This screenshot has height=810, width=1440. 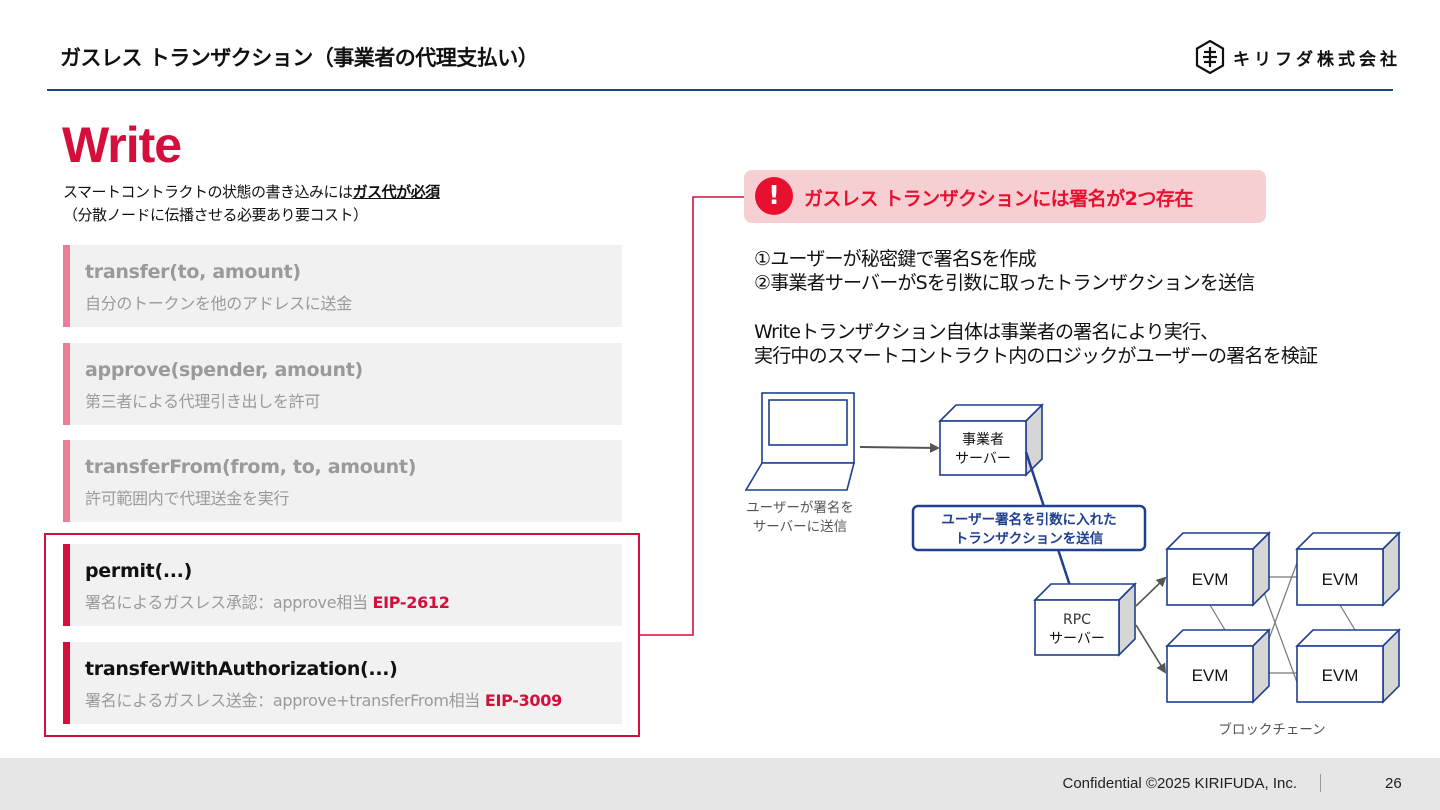 I want to click on page-title: ガスレス トランザクション（事業者の代理支払い）, so click(x=299, y=58).